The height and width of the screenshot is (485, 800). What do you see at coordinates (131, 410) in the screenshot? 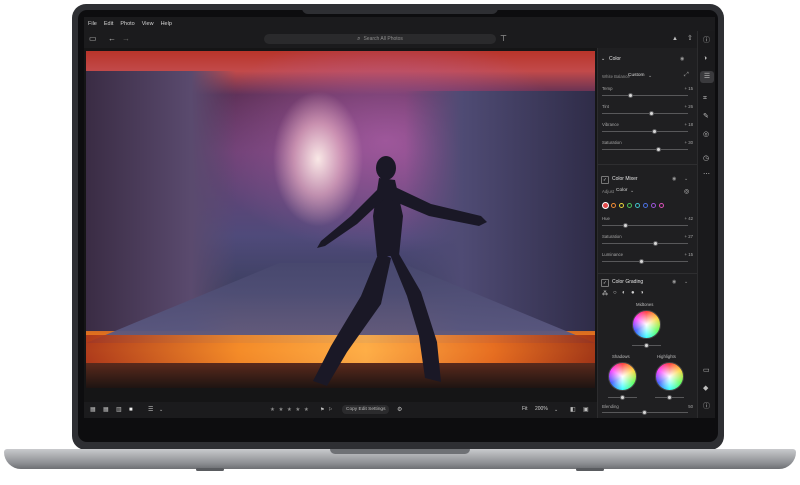
I see `single-view-icon: ■` at bounding box center [131, 410].